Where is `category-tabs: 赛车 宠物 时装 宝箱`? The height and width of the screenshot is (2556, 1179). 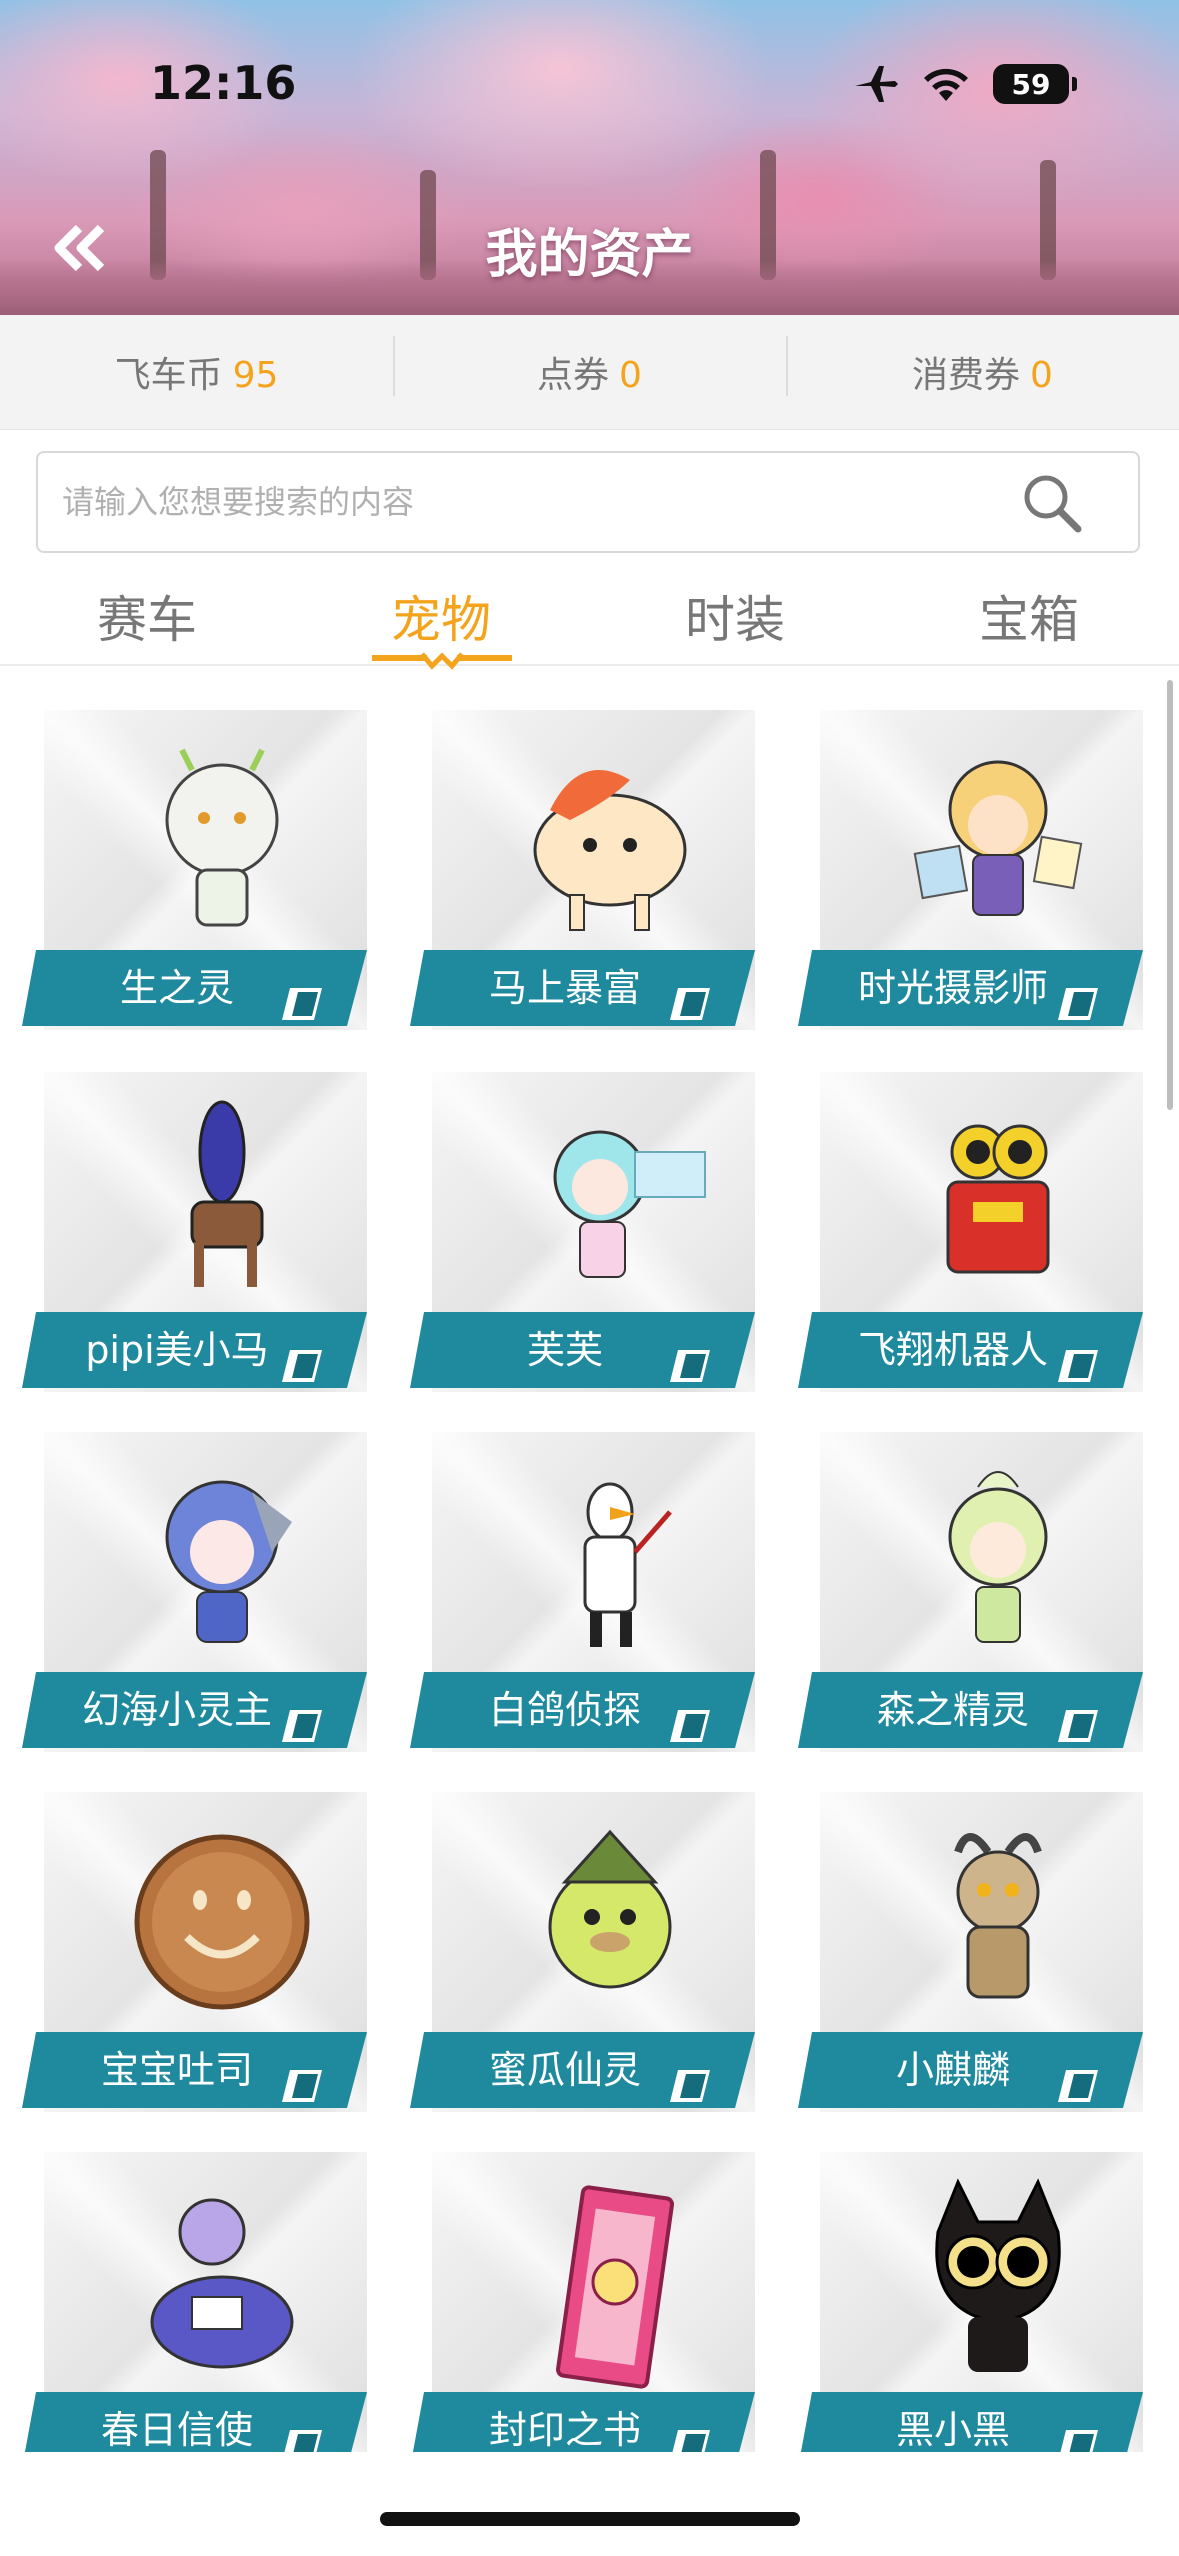
category-tabs: 赛车 宠物 时装 宝箱 is located at coordinates (589, 618).